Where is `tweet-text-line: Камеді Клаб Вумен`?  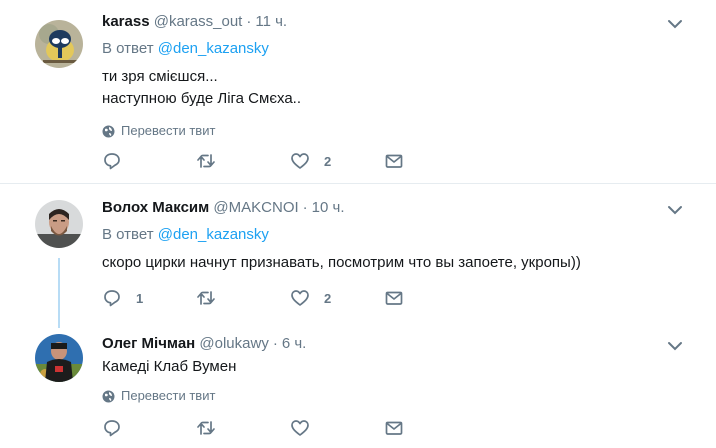
tweet-text-line: Камеді Клаб Вумен is located at coordinates (169, 366).